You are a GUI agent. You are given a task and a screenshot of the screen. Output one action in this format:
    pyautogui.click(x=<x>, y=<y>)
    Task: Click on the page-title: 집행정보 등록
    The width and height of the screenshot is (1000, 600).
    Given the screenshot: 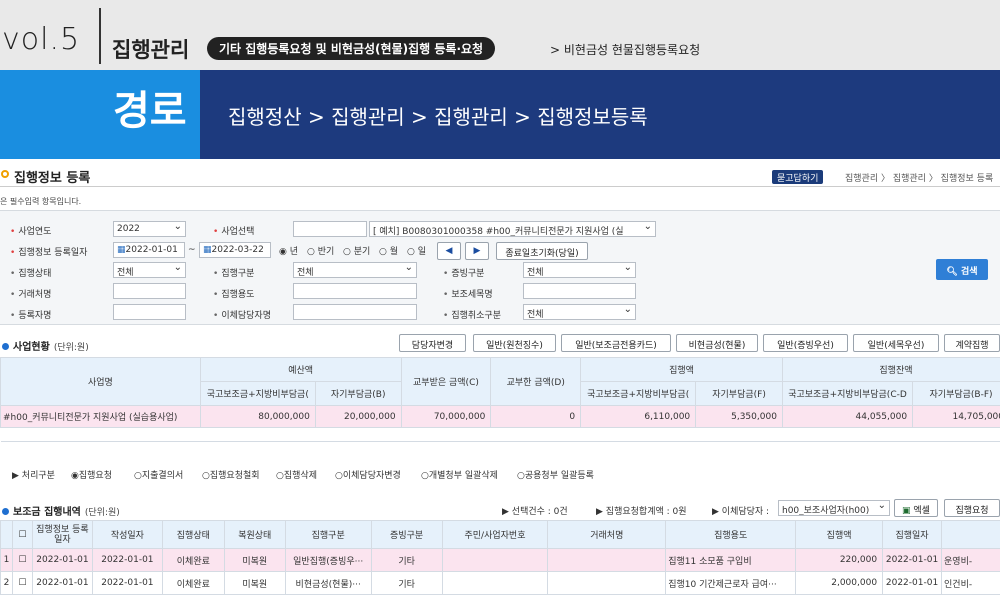 What is the action you would take?
    pyautogui.click(x=52, y=178)
    